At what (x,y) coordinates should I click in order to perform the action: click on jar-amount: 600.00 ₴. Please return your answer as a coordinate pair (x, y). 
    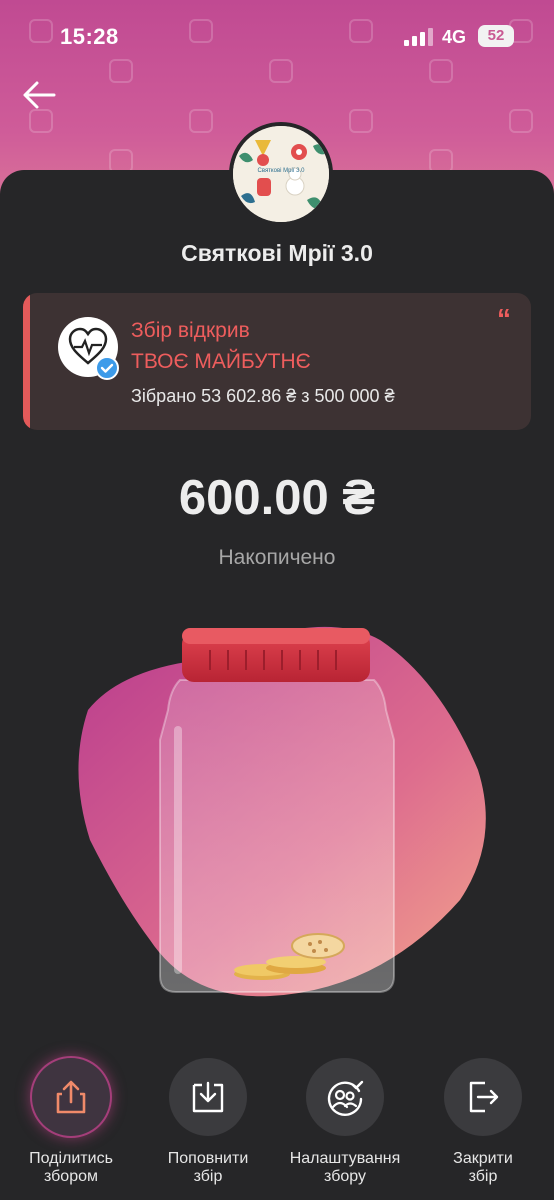
    Looking at the image, I should click on (277, 498).